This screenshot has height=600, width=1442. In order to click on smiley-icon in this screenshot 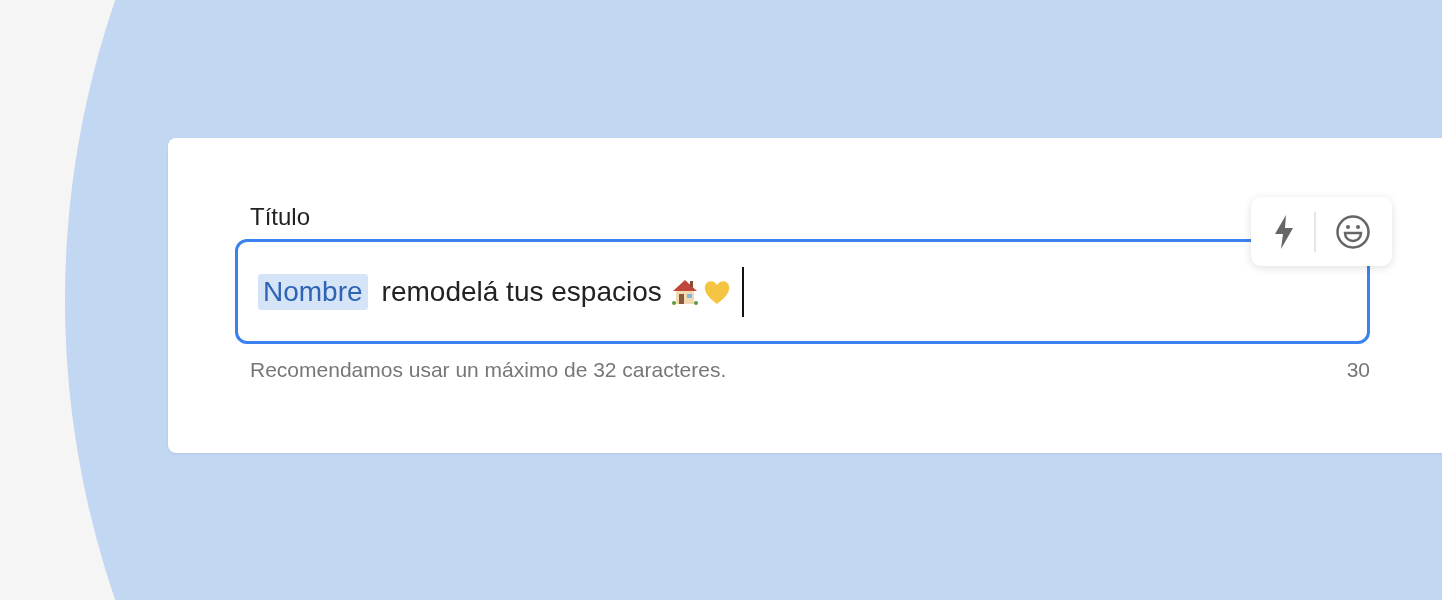, I will do `click(1352, 231)`.